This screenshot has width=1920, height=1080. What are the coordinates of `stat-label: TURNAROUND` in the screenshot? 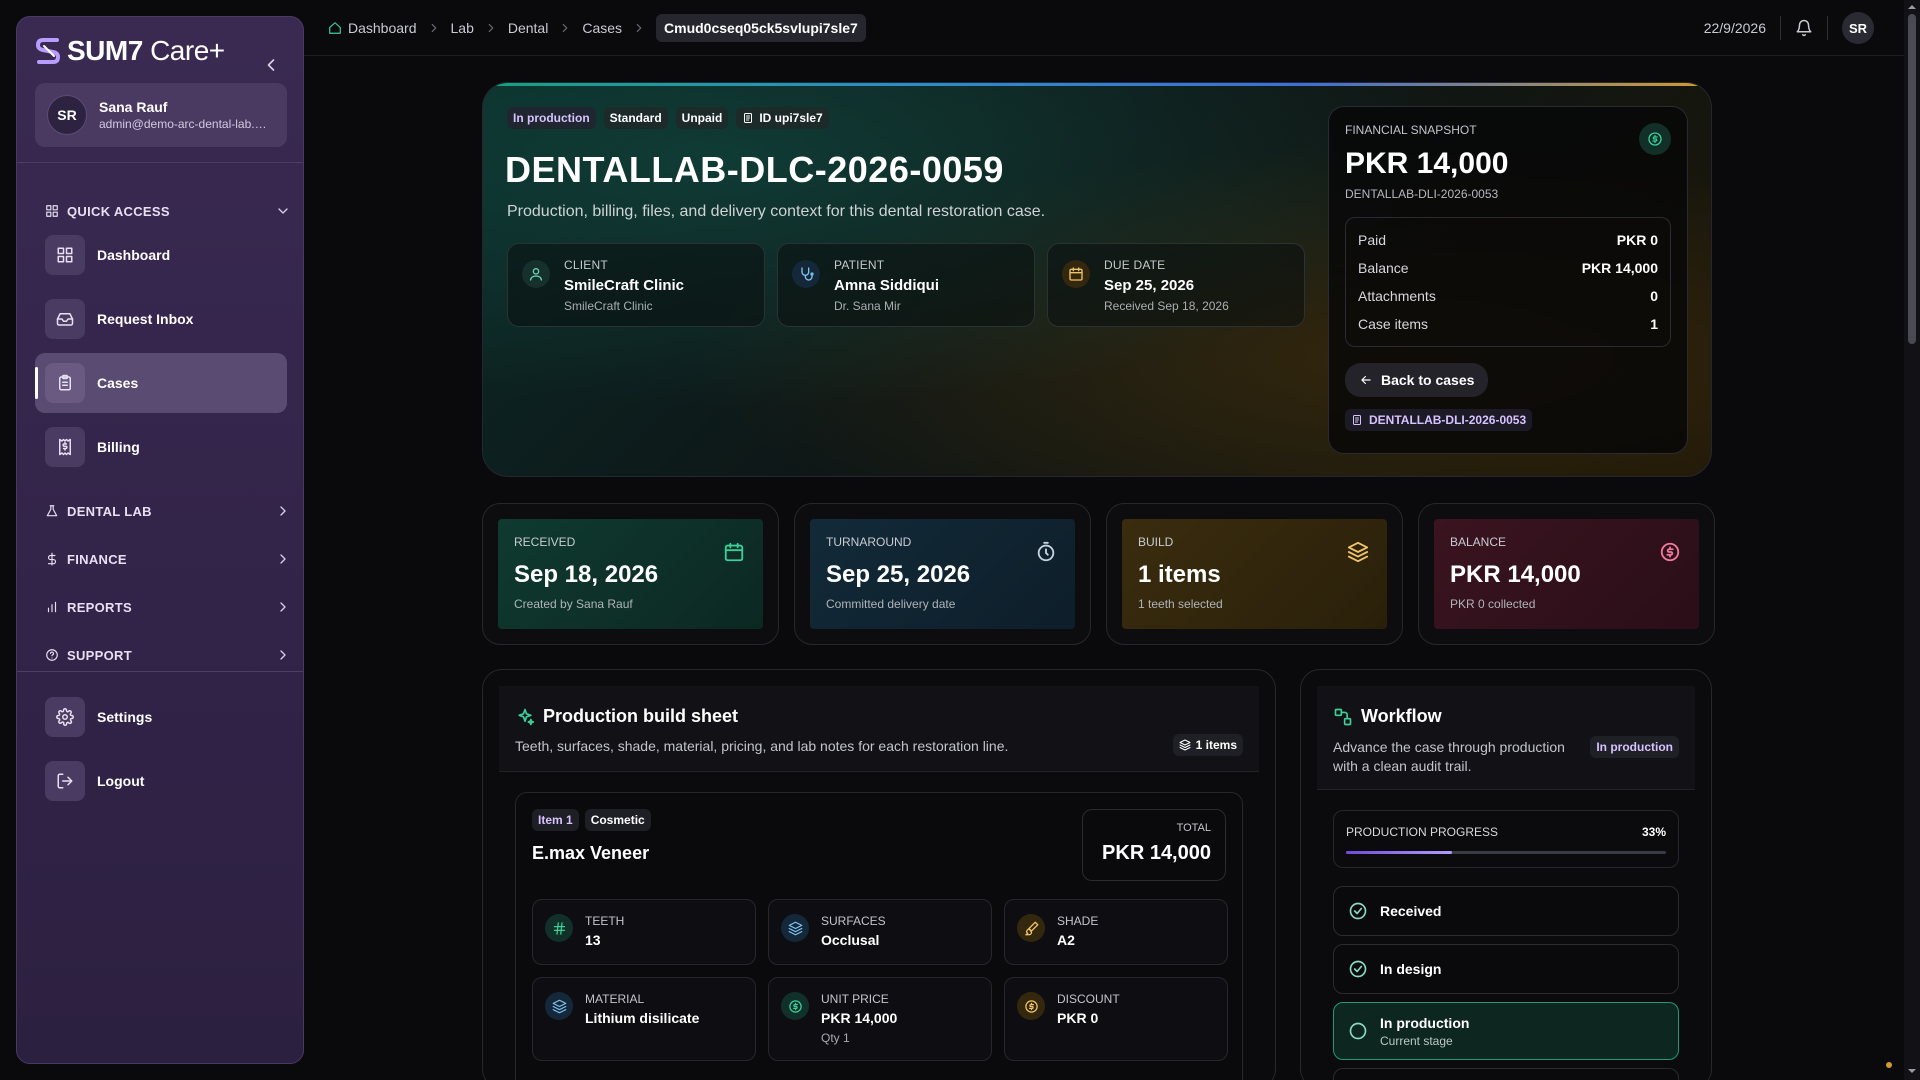 It's located at (869, 542).